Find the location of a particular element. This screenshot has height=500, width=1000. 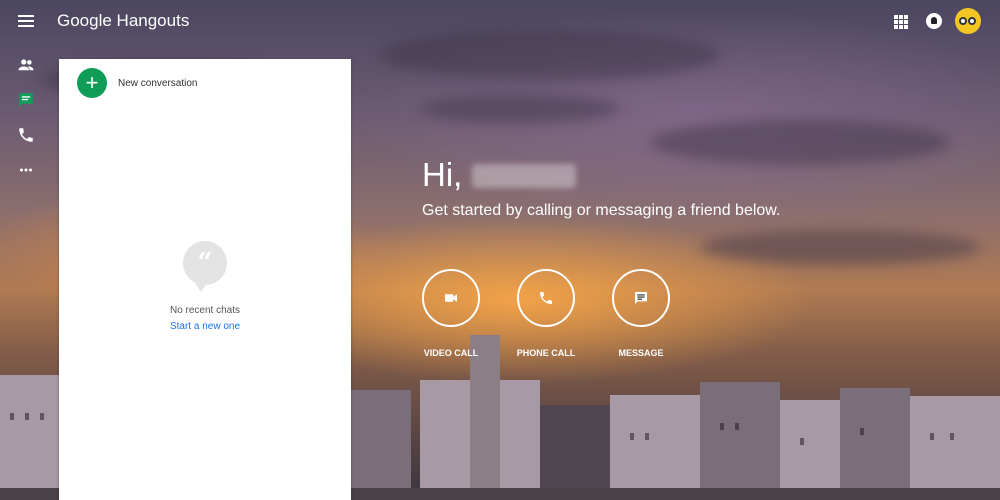

video-call-button is located at coordinates (451, 298).